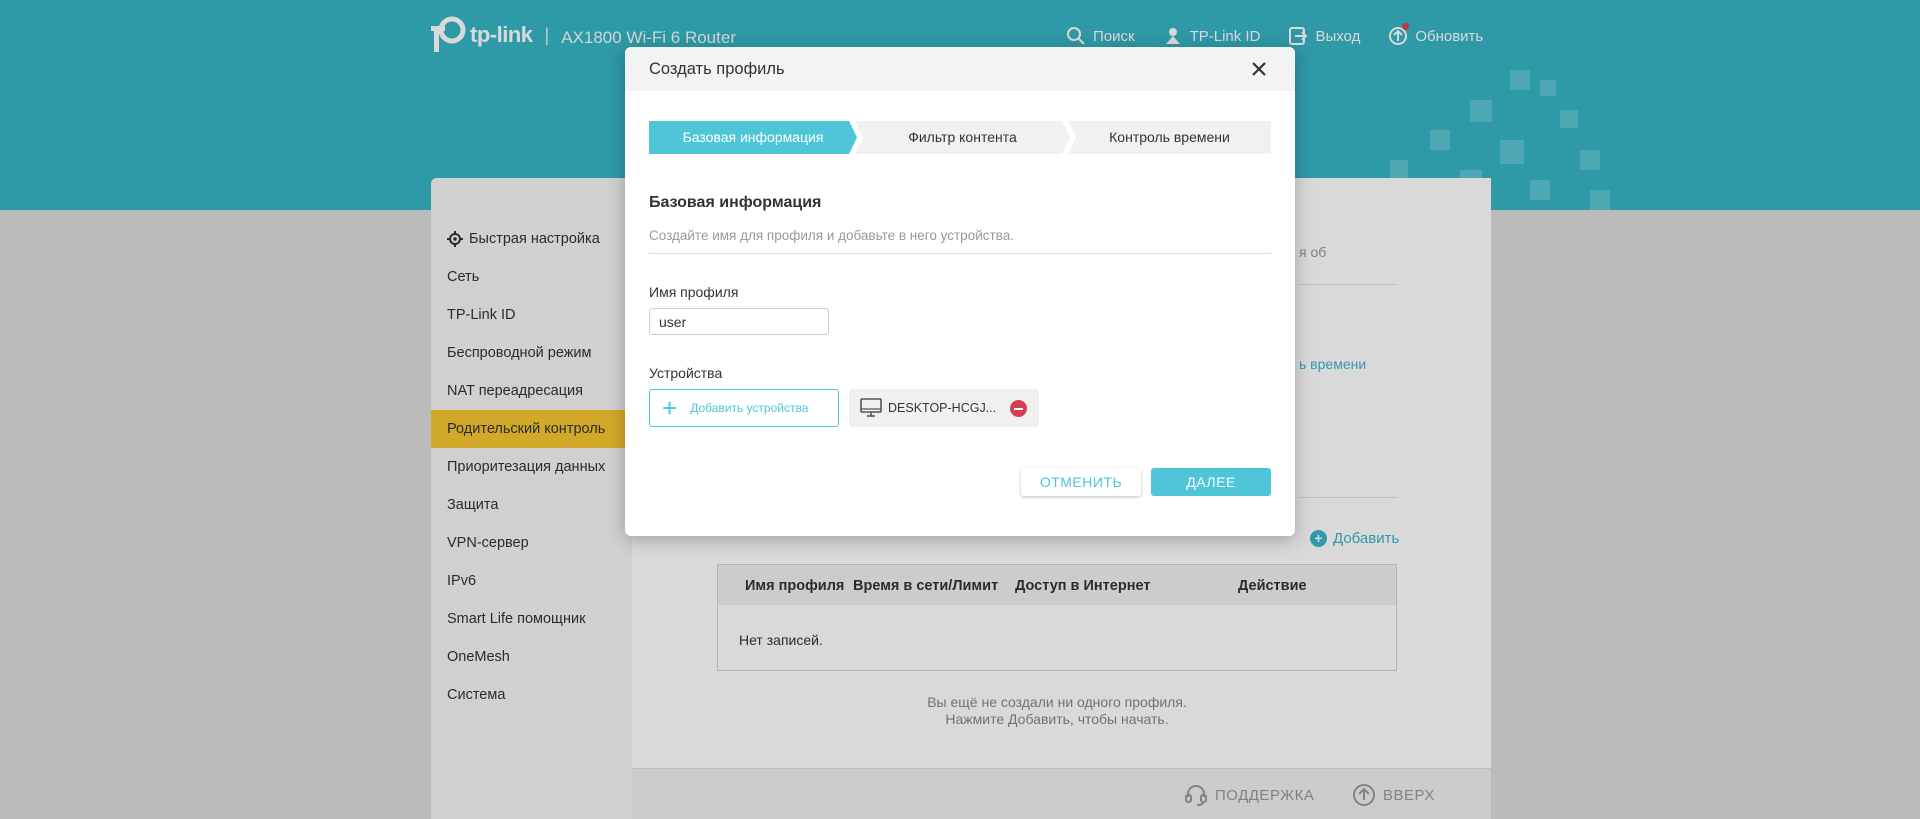 The height and width of the screenshot is (819, 1920). What do you see at coordinates (686, 373) in the screenshot?
I see `devices-label: Устройства` at bounding box center [686, 373].